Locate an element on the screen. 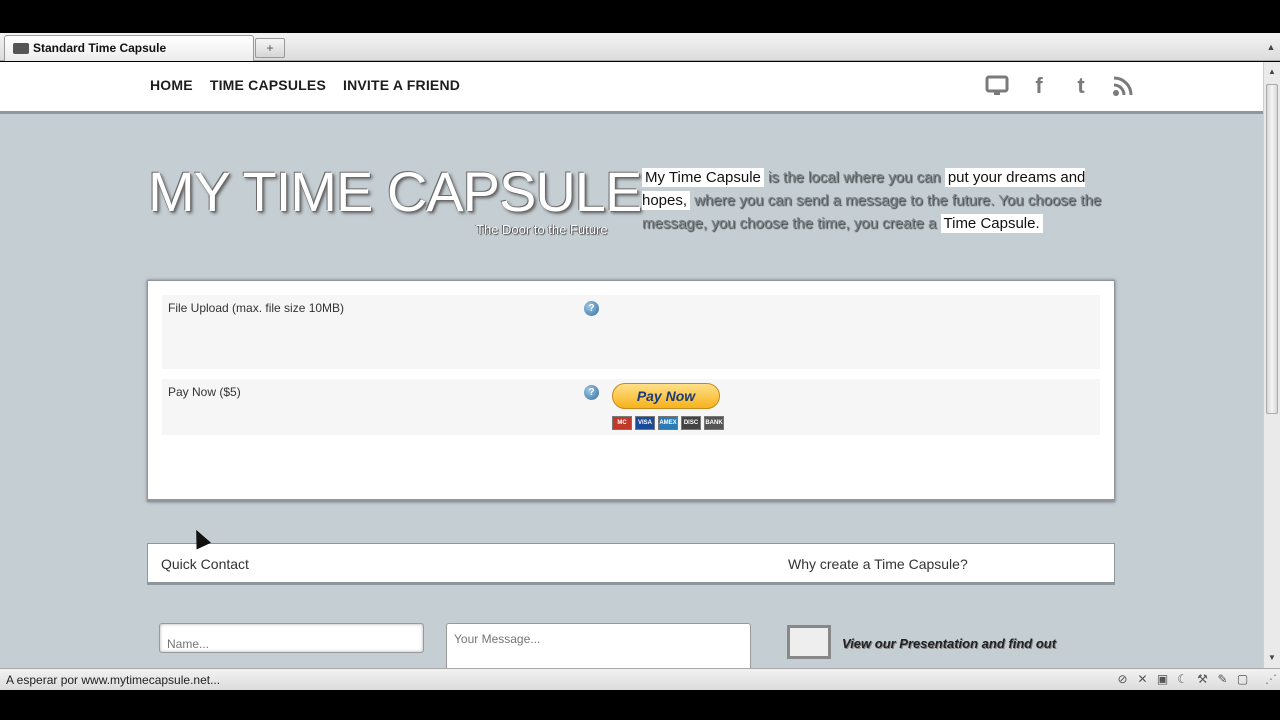 The width and height of the screenshot is (1280, 720). why-create-heading: Why create a Time Capsule? is located at coordinates (878, 564).